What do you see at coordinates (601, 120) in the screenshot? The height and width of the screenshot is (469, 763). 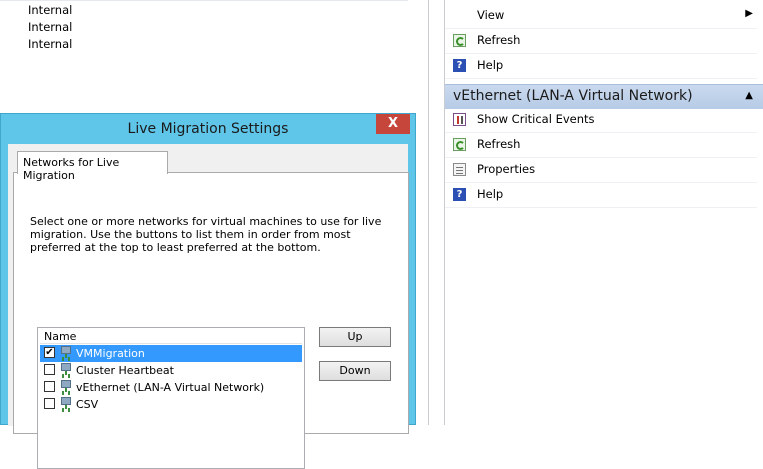 I see `action-show-critical-events: Show Critical Events` at bounding box center [601, 120].